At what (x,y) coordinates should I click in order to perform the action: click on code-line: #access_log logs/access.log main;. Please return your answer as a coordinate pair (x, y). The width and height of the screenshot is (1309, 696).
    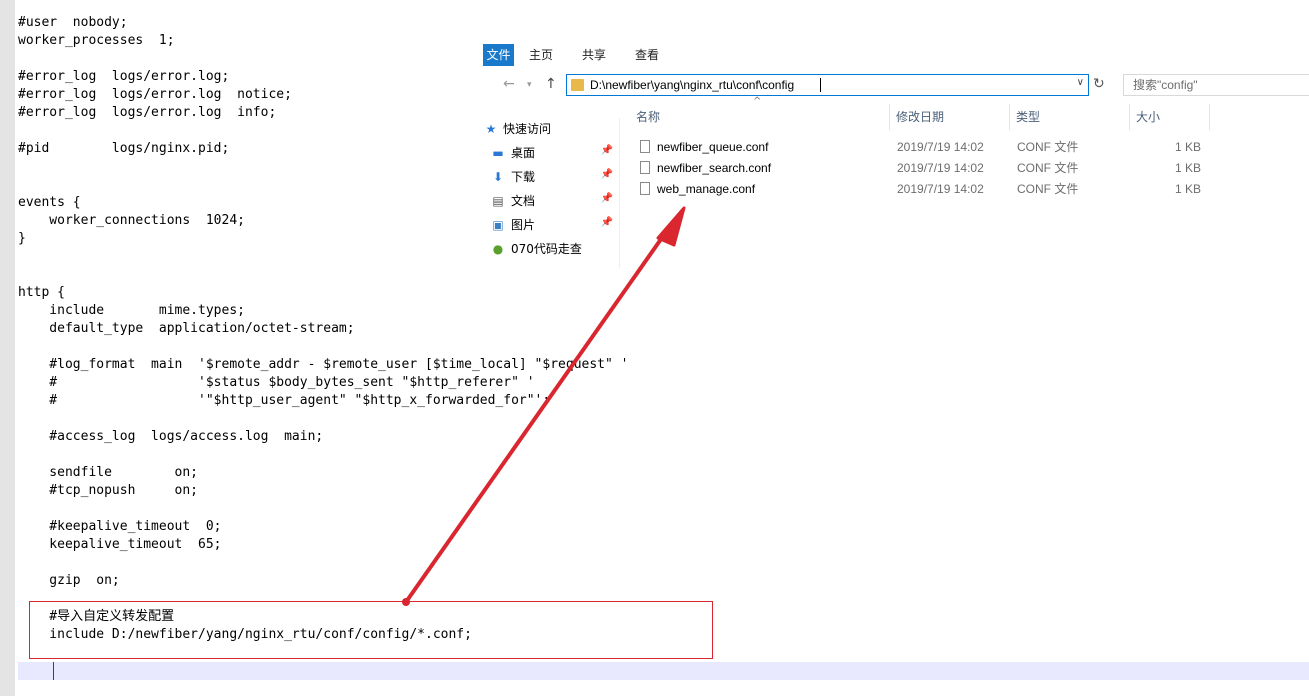
    Looking at the image, I should click on (171, 436).